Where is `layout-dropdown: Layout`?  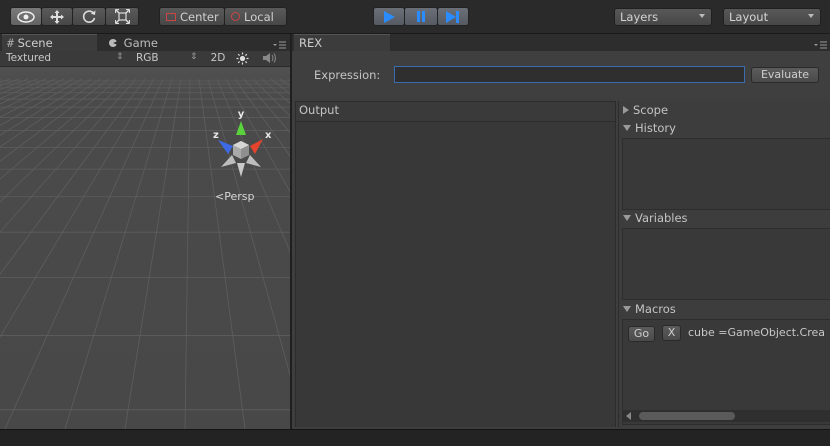 layout-dropdown: Layout is located at coordinates (772, 17).